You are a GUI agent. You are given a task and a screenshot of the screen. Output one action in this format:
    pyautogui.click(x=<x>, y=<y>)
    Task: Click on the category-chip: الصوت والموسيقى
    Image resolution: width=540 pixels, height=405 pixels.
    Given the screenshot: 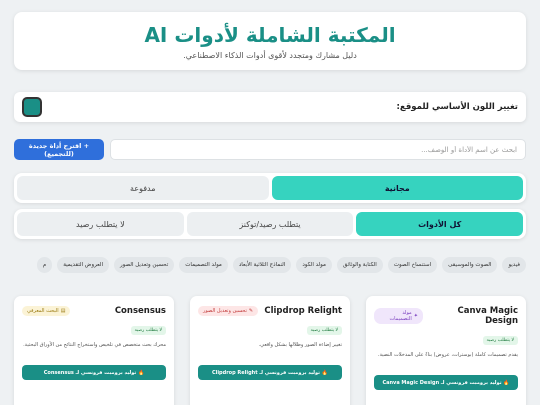 What is the action you would take?
    pyautogui.click(x=470, y=265)
    